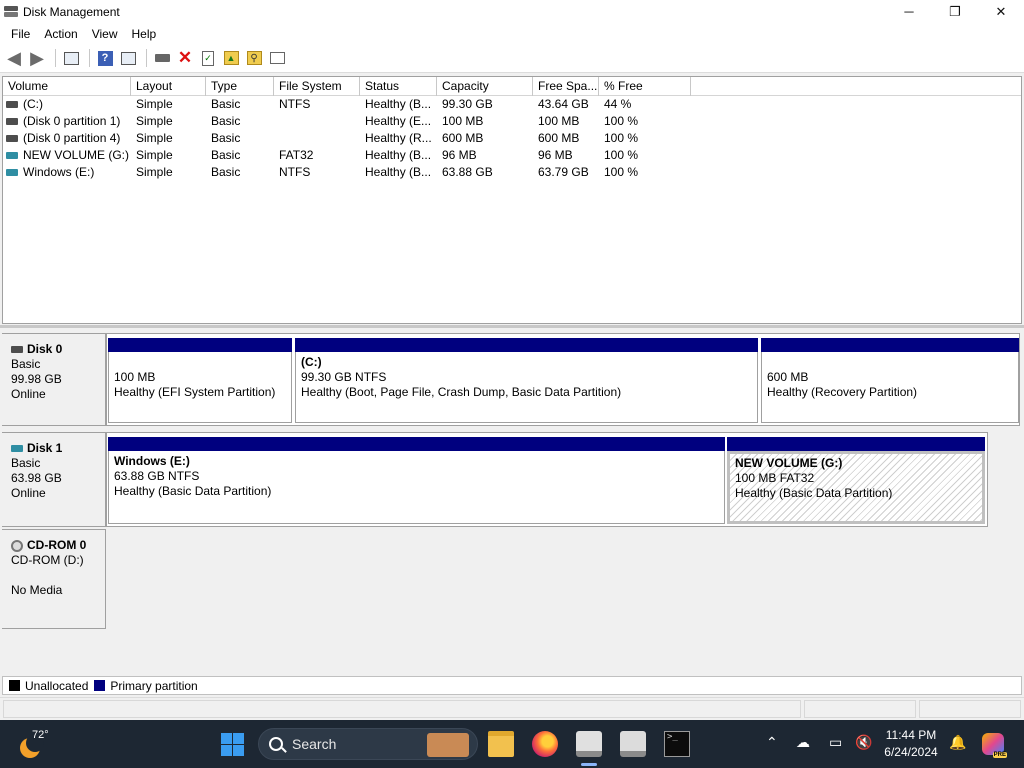 The image size is (1024, 768). What do you see at coordinates (890, 380) in the screenshot?
I see `partition-recovery: 600 MB Healthy (Recovery Partition)` at bounding box center [890, 380].